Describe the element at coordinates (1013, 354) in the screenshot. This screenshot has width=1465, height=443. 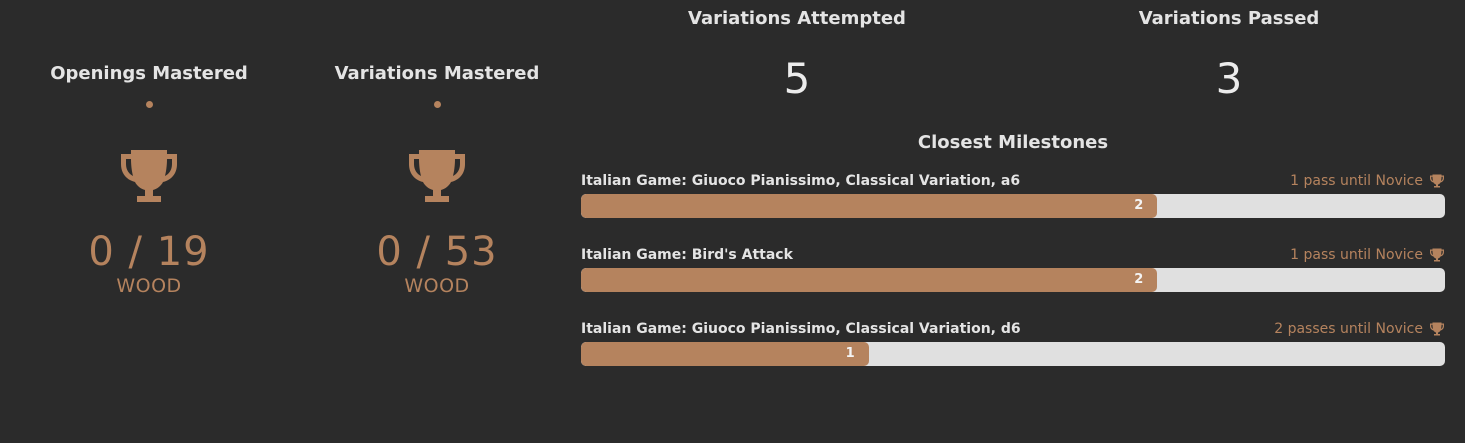
I see `milestone-progress-bar: 1` at that location.